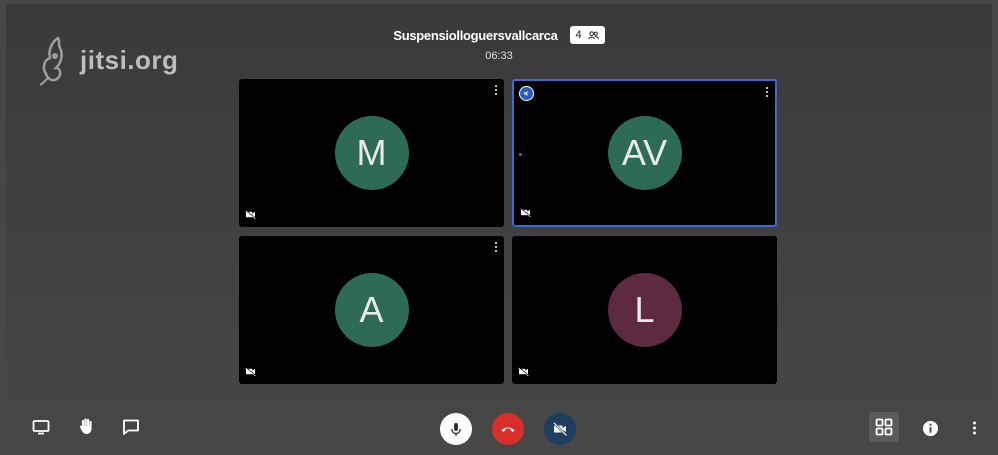 This screenshot has height=455, width=998. I want to click on dominant-speaker-icon, so click(526, 93).